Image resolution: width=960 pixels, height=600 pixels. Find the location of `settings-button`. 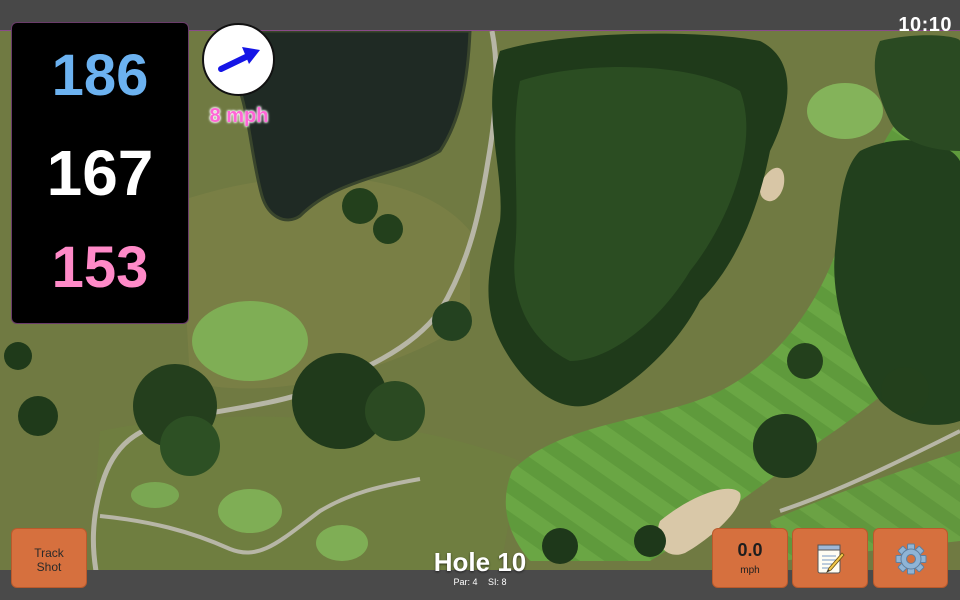

settings-button is located at coordinates (910, 558).